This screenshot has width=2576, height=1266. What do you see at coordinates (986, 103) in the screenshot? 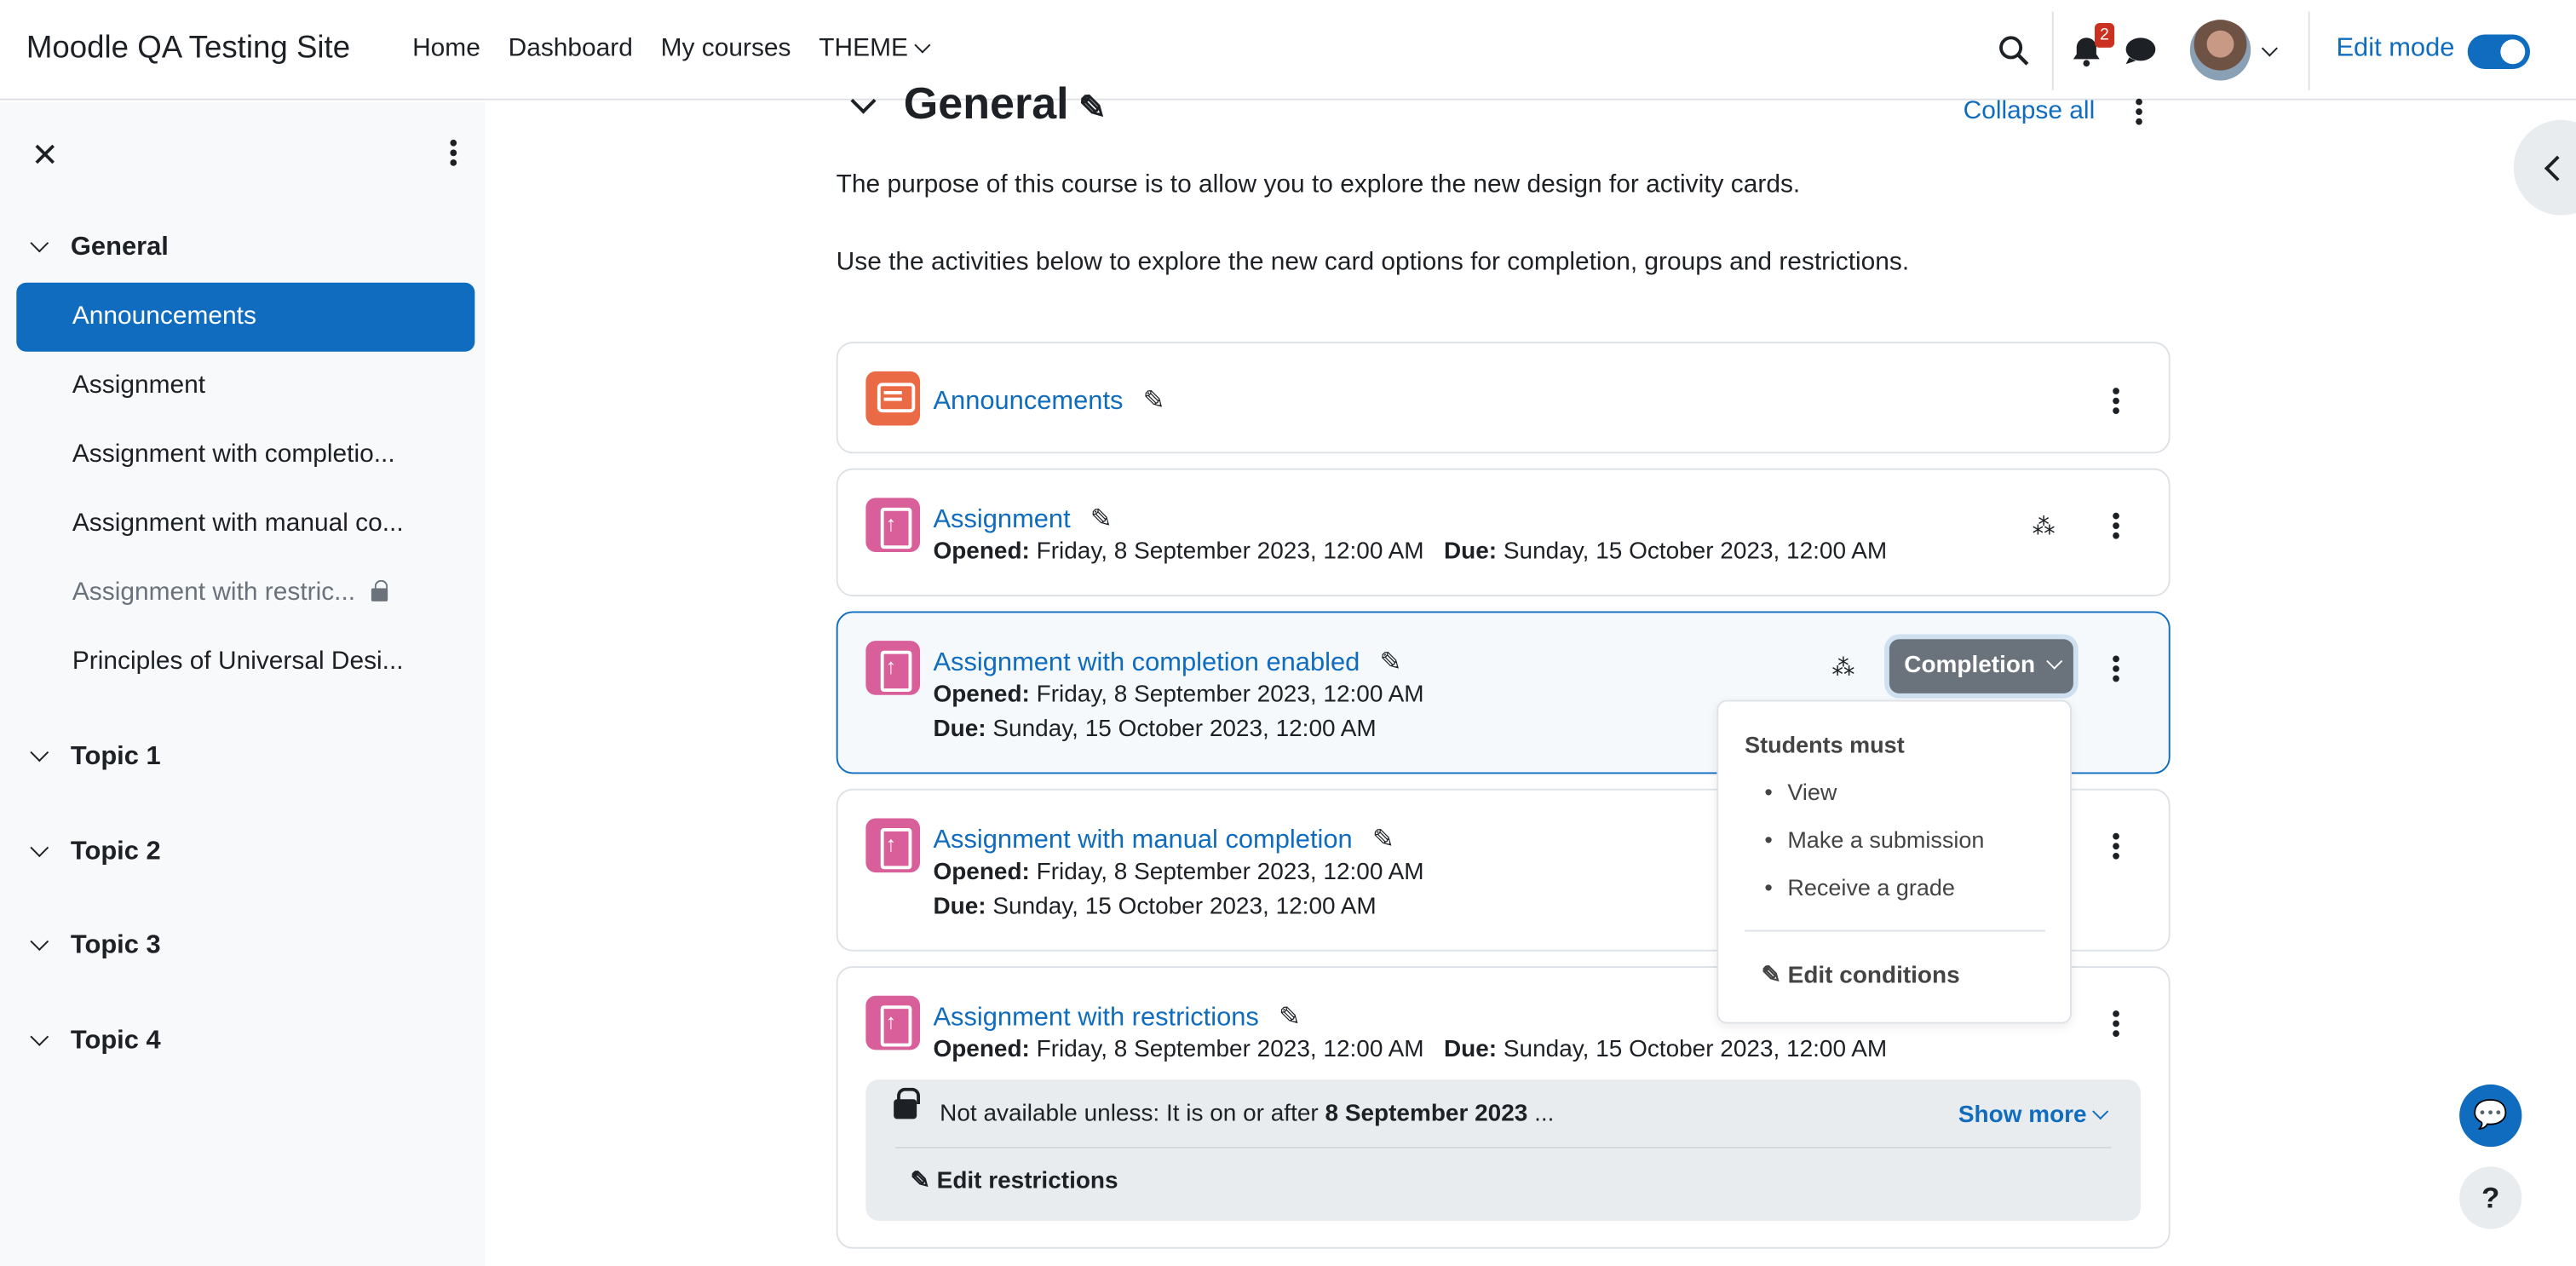
I see `section-title-text: General` at bounding box center [986, 103].